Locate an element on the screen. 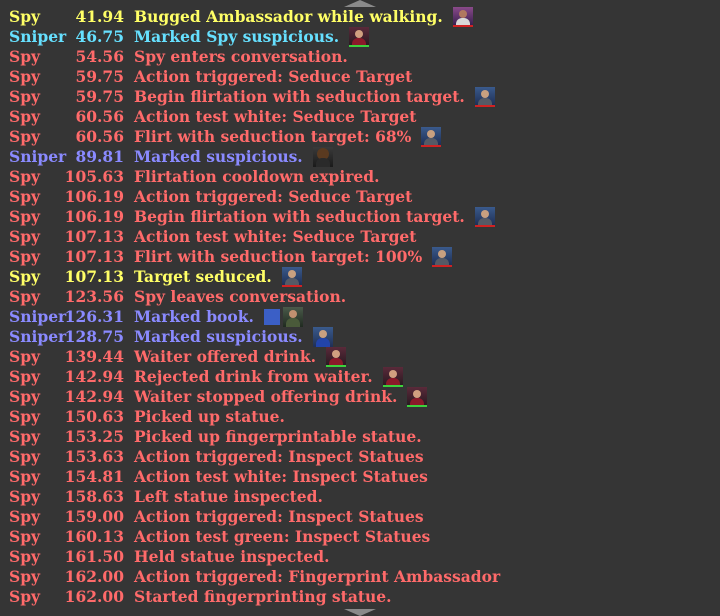  log-time: 106.19 is located at coordinates (94, 196).